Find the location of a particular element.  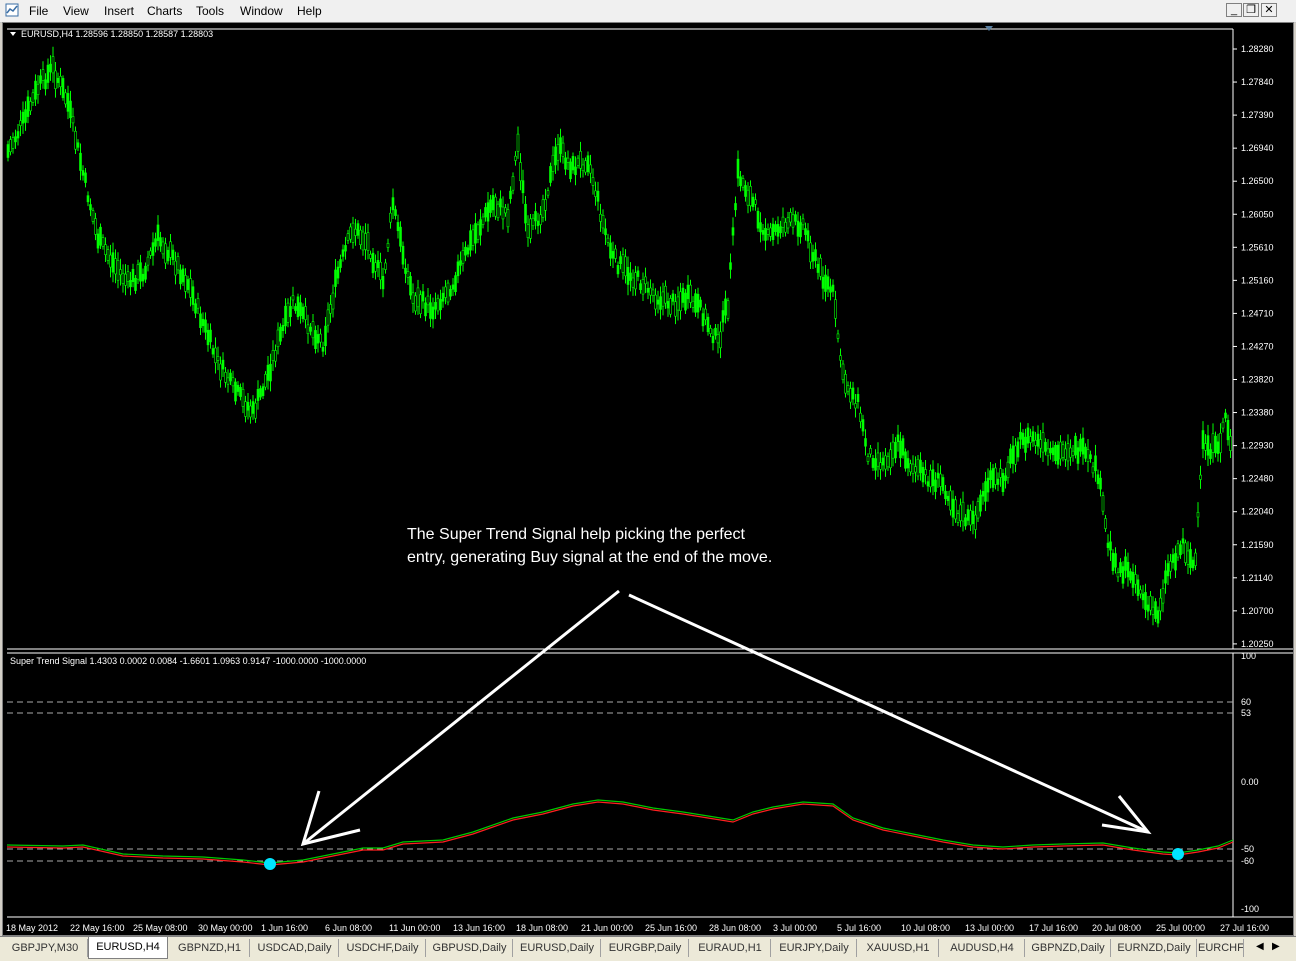

menu-file: File is located at coordinates (38, 11).